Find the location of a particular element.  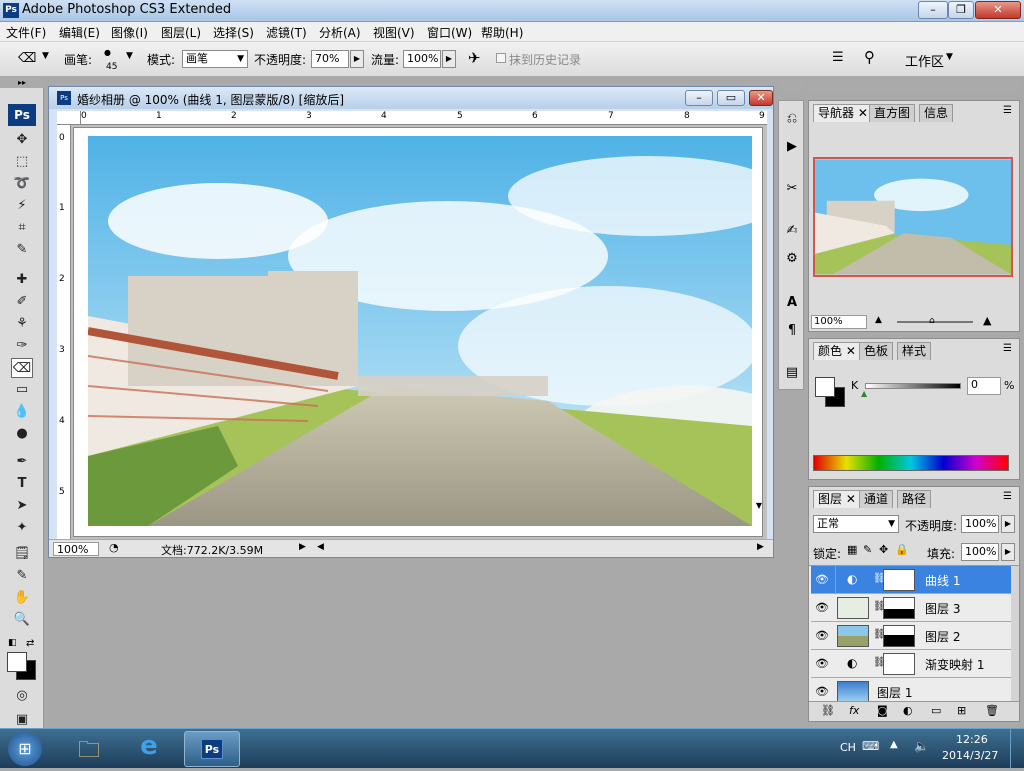

tab-layers: 图层 ✕ is located at coordinates (837, 499).